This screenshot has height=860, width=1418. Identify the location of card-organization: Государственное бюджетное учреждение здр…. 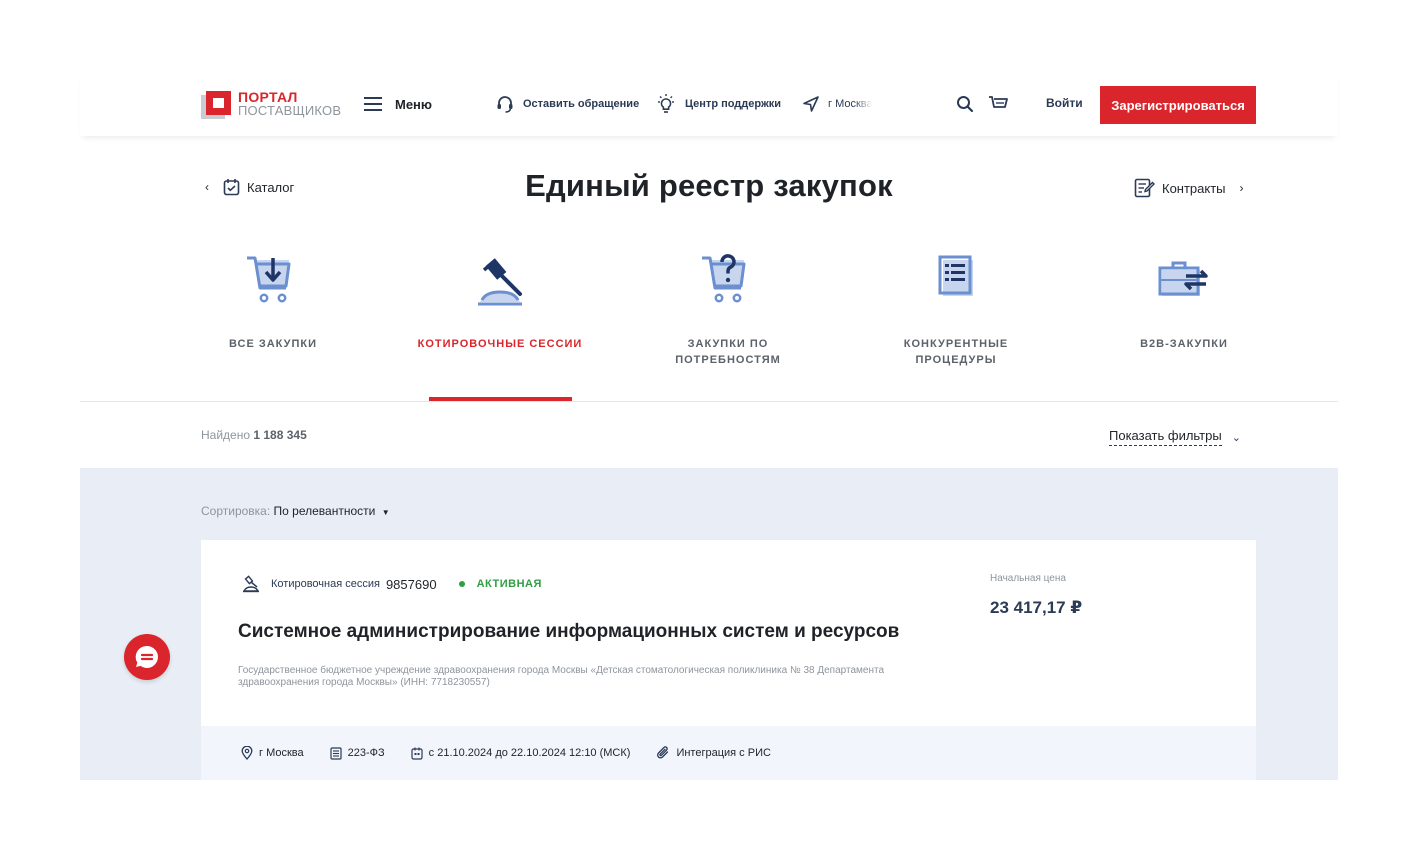
(561, 676).